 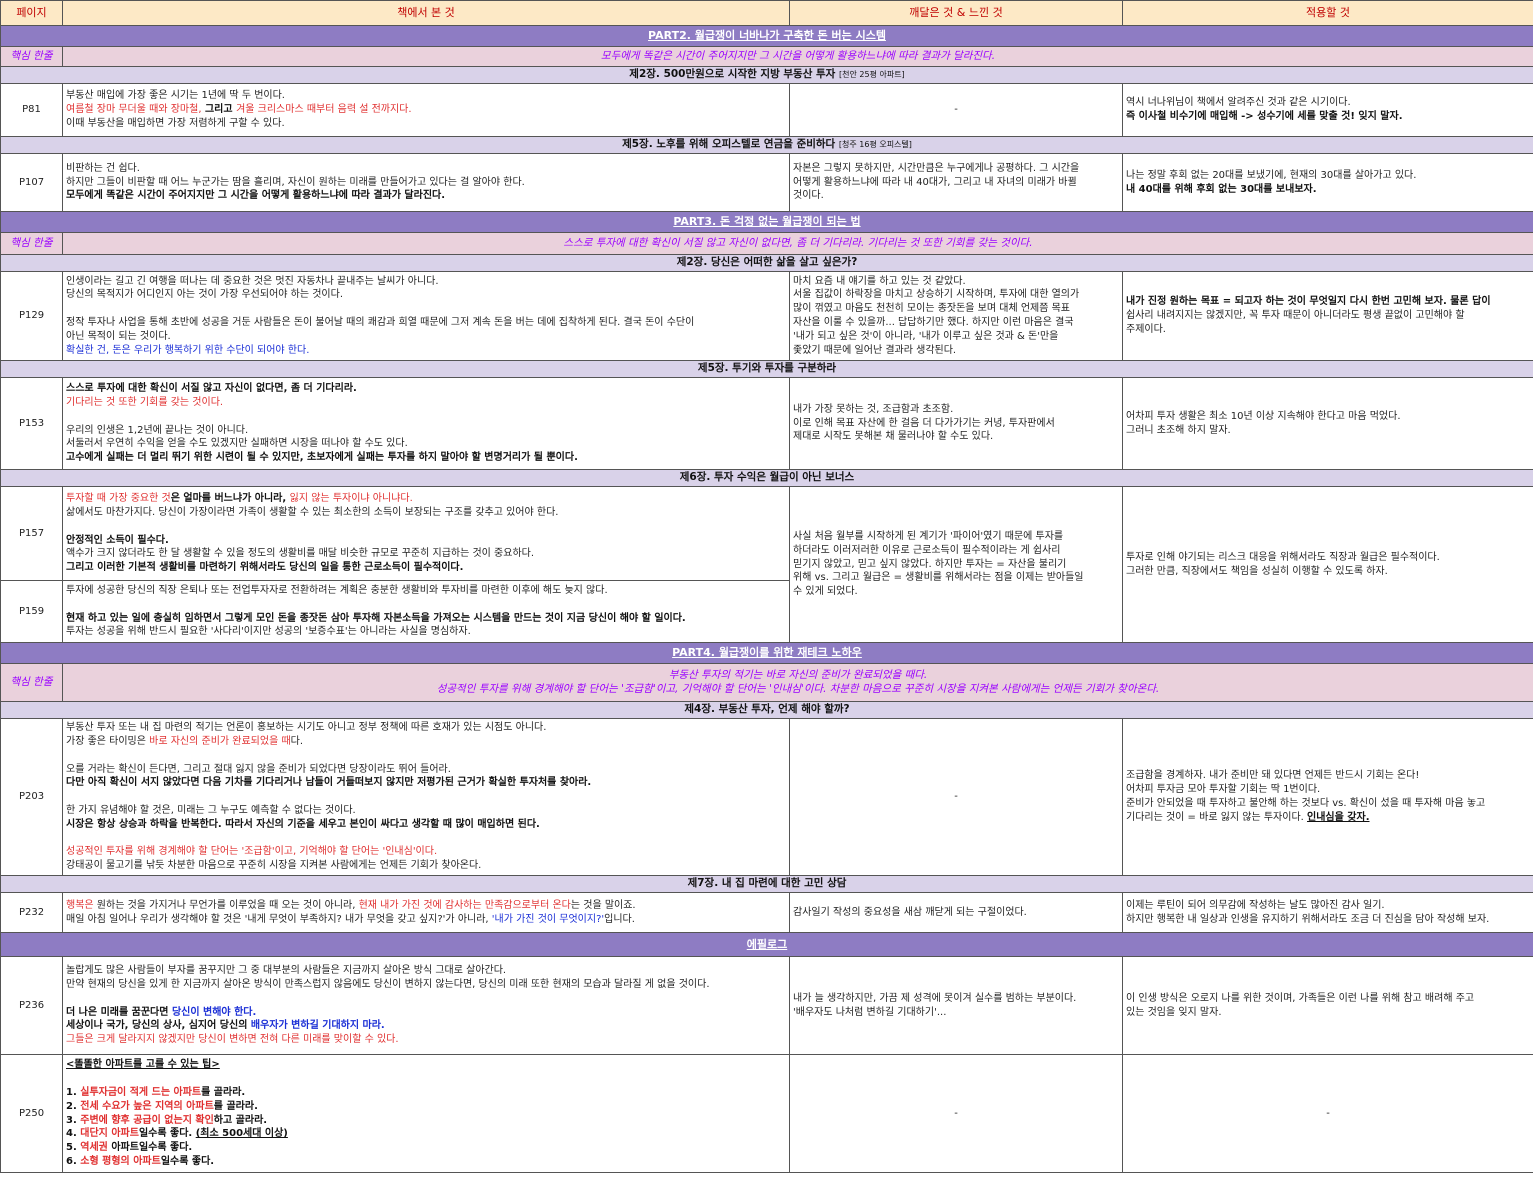 I want to click on text-line: 투자로 인해 야기되는 리스크 대응을 위해서라도 직장과 월급은 필수적이다., so click(x=1283, y=557).